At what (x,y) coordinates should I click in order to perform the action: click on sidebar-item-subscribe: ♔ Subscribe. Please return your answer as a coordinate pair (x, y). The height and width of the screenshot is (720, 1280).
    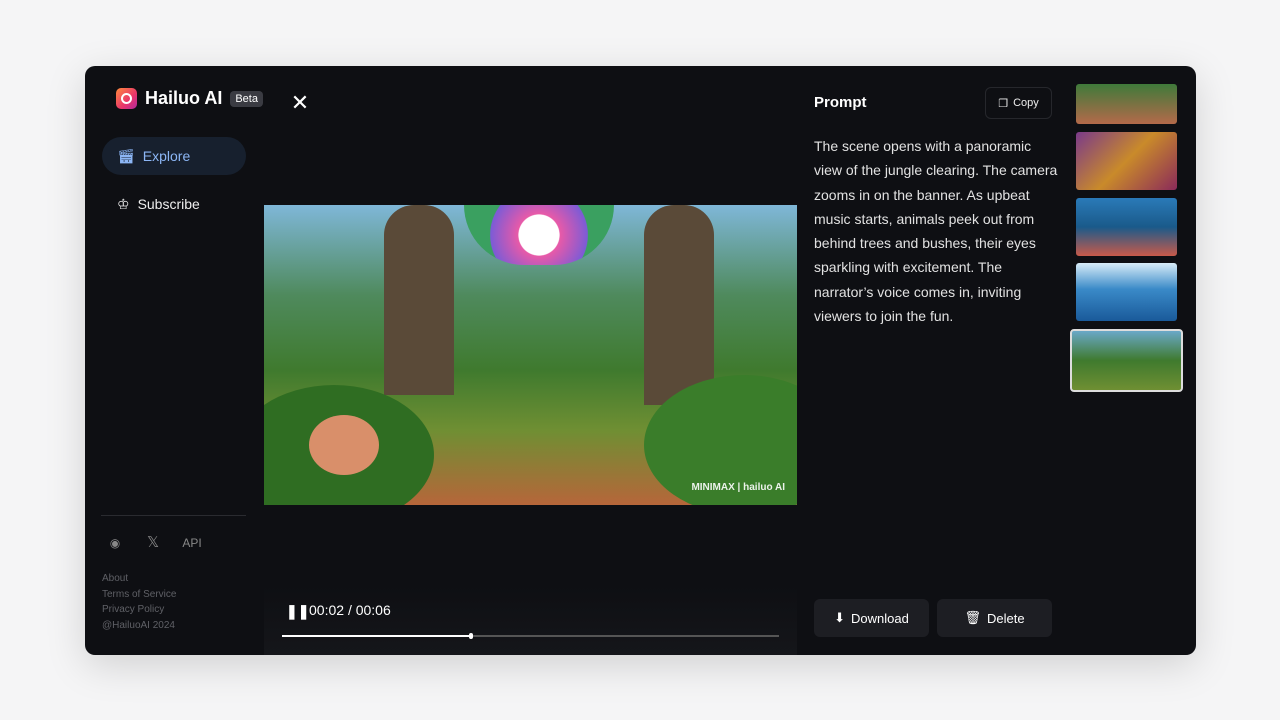
    Looking at the image, I should click on (174, 204).